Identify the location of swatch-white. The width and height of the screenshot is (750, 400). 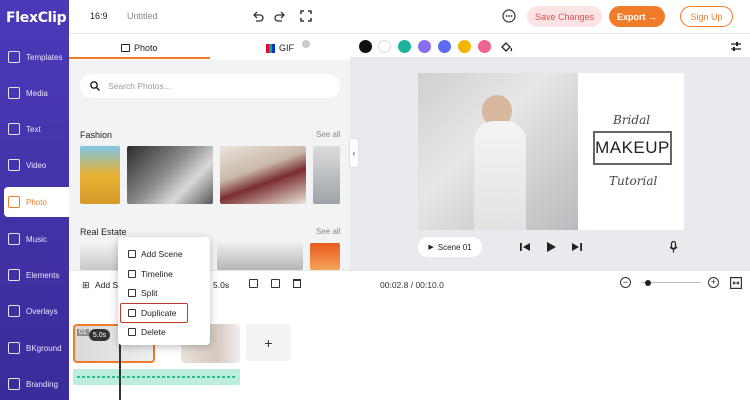
(384, 46).